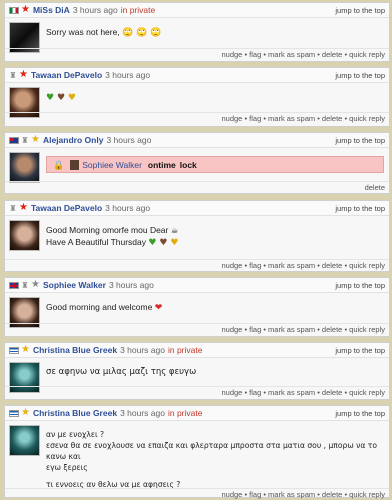 This screenshot has width=392, height=500. Describe the element at coordinates (51, 10) in the screenshot. I see `username: MiSs DiA` at that location.